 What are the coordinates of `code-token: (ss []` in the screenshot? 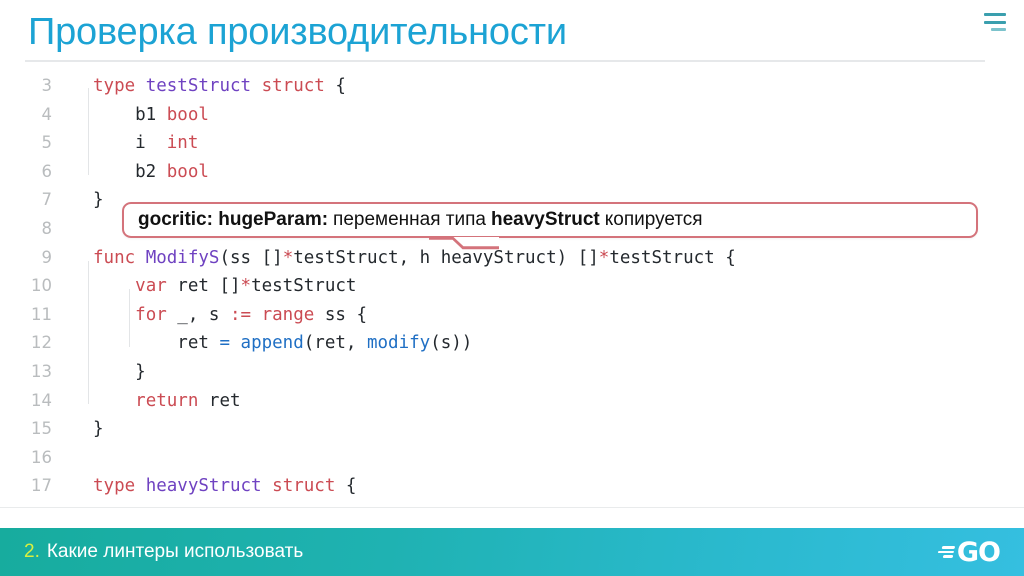 It's located at (251, 257).